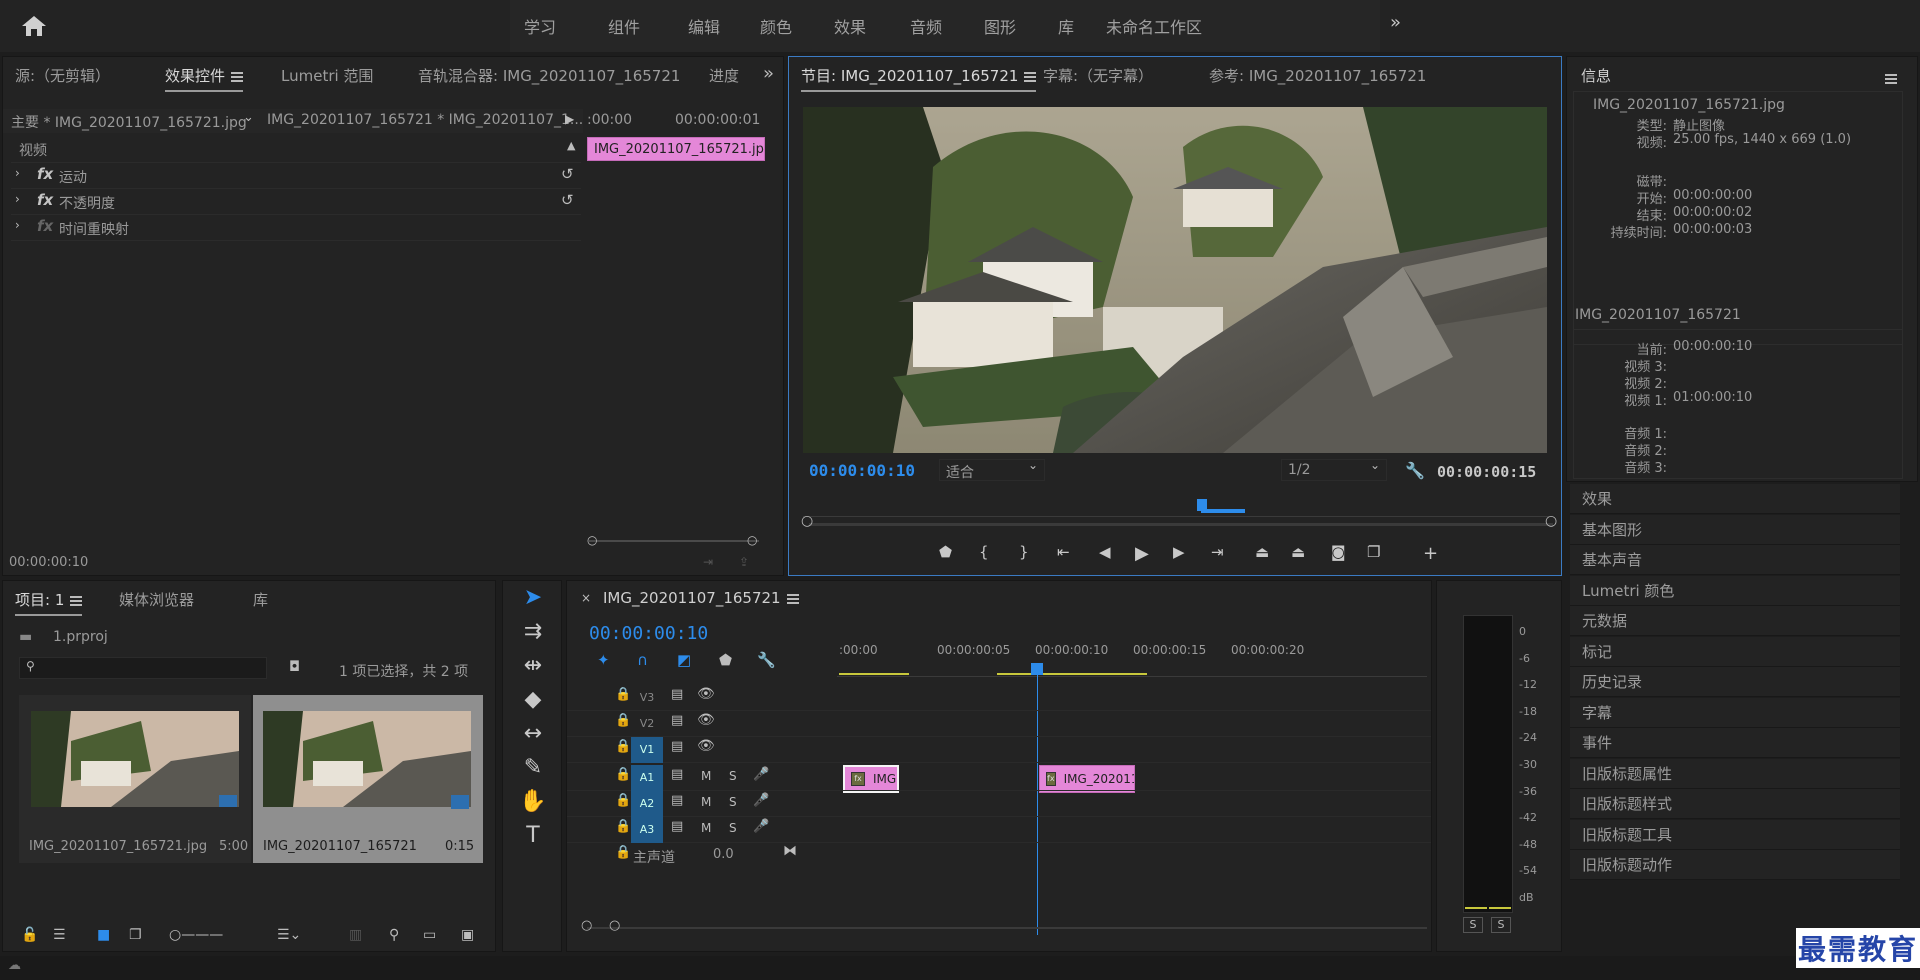 This screenshot has width=1920, height=980. Describe the element at coordinates (684, 660) in the screenshot. I see `linked-selection-icon: ◩` at that location.